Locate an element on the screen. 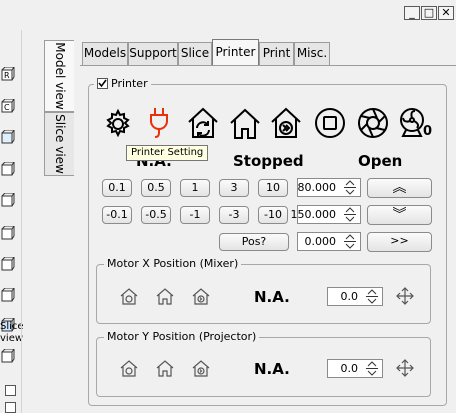  pos-button: Pos? is located at coordinates (254, 242).